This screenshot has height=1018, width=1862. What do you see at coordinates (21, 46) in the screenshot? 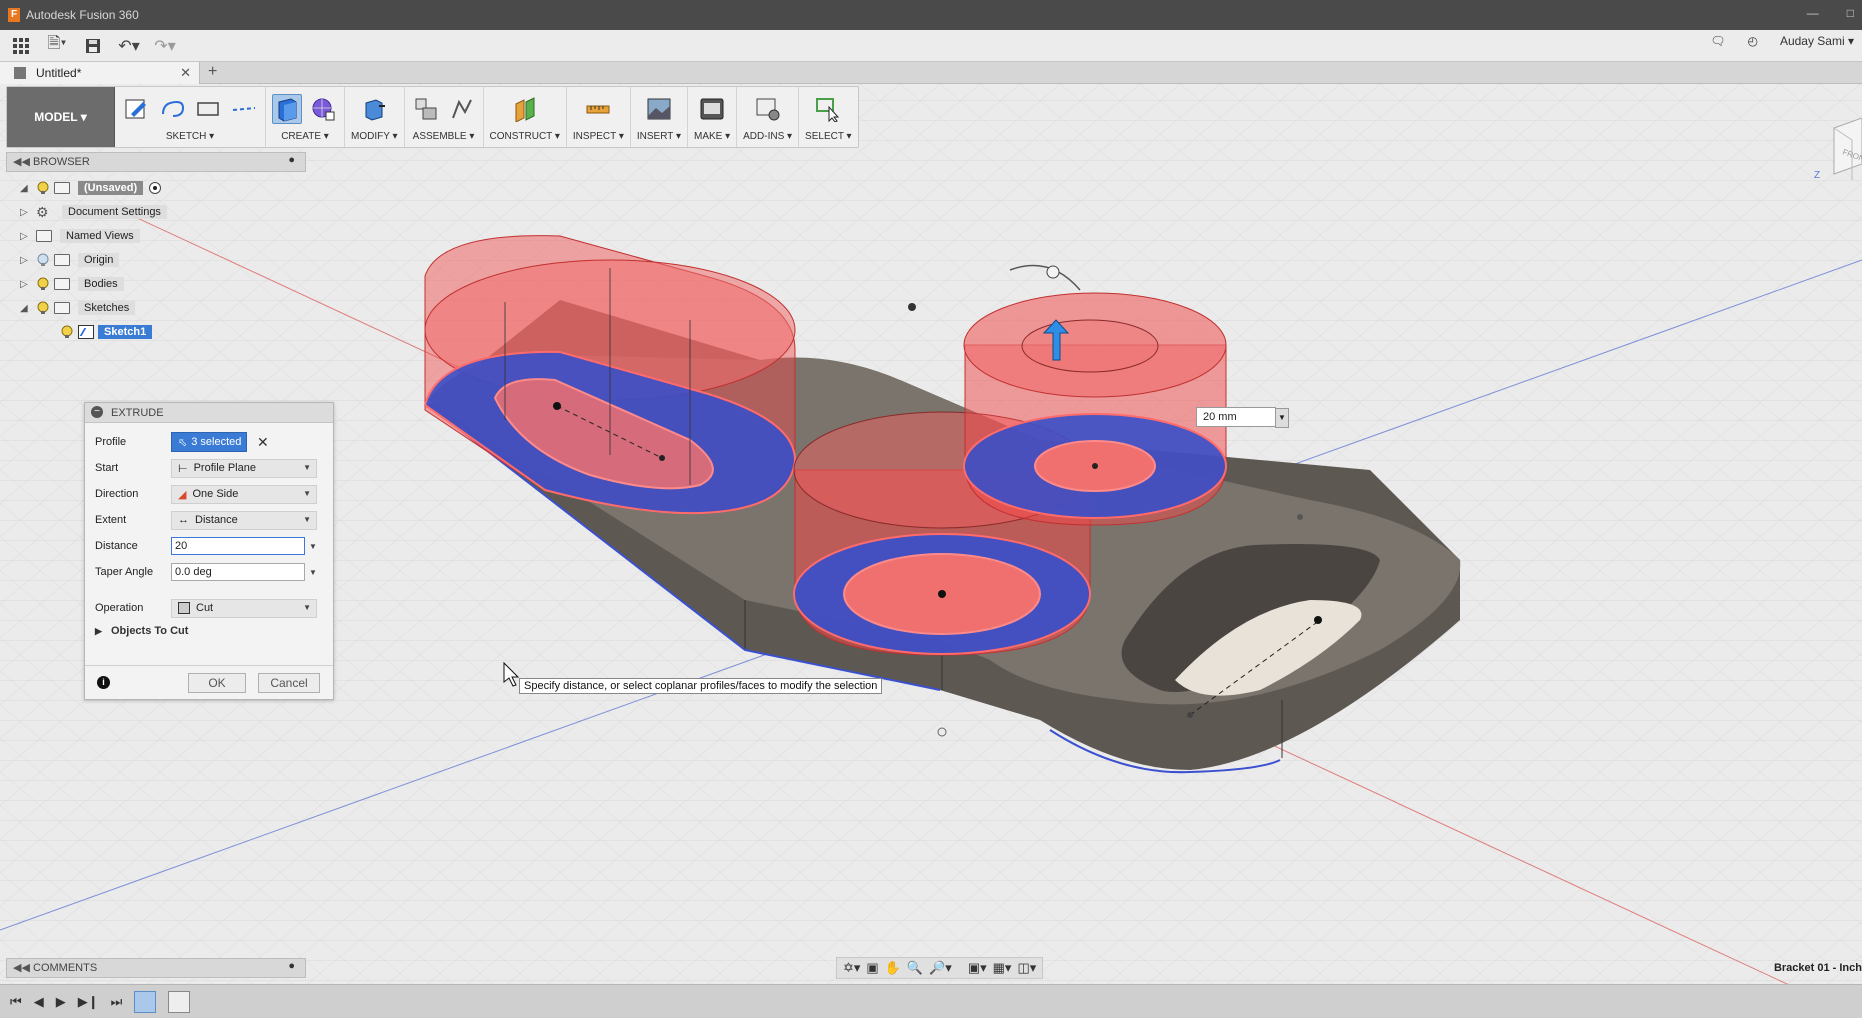
I see `data-panel-grid-icon` at bounding box center [21, 46].